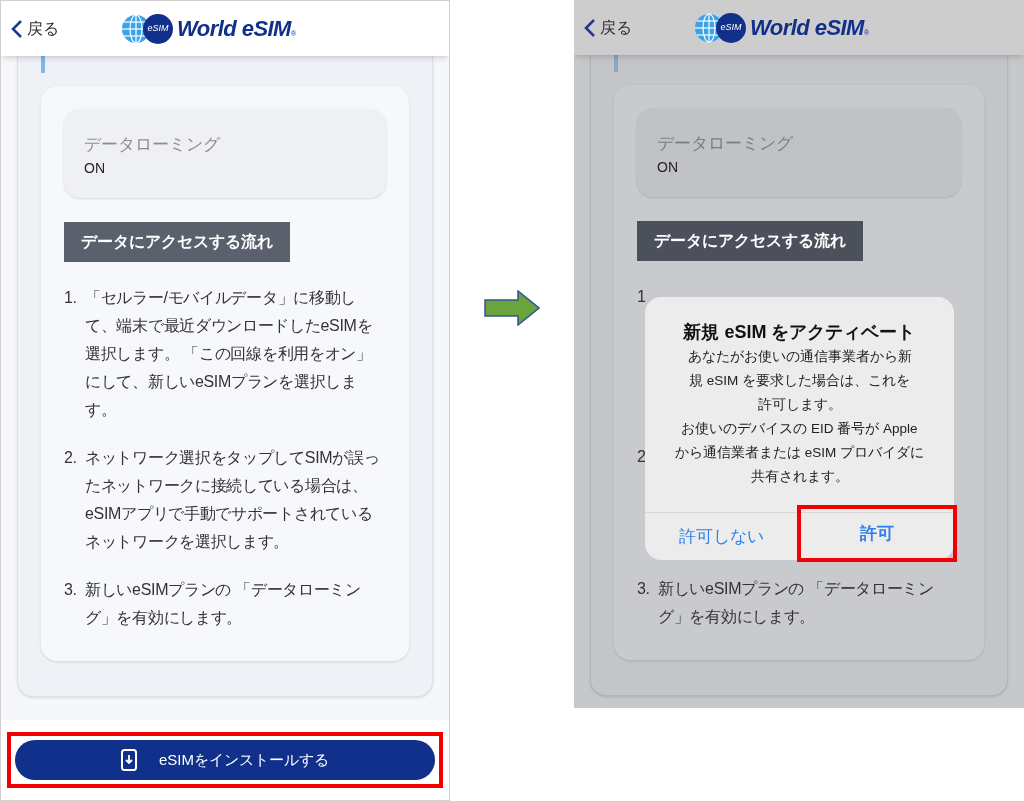 The height and width of the screenshot is (801, 1024). What do you see at coordinates (512, 308) in the screenshot?
I see `right-arrow-icon` at bounding box center [512, 308].